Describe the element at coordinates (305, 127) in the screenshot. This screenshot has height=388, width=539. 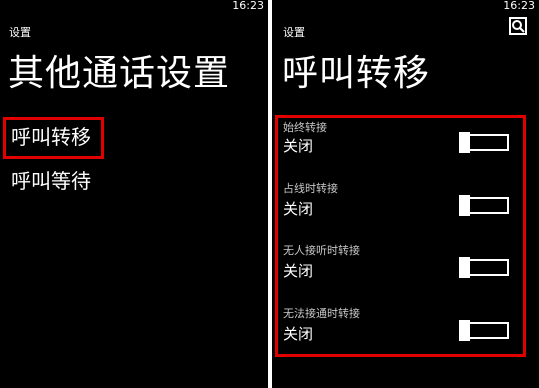
I see `setting-label-always-forward: 始终转接` at that location.